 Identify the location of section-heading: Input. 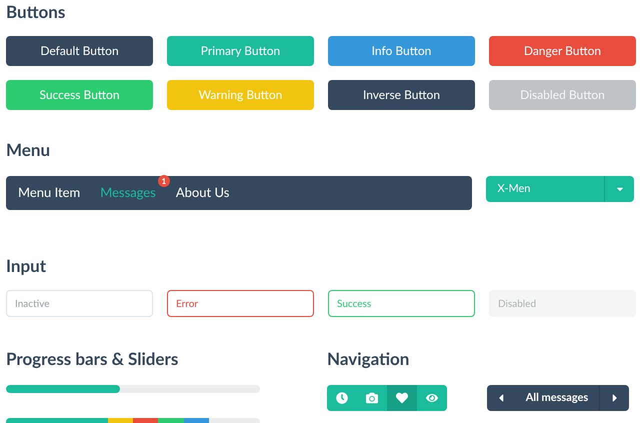
(26, 266).